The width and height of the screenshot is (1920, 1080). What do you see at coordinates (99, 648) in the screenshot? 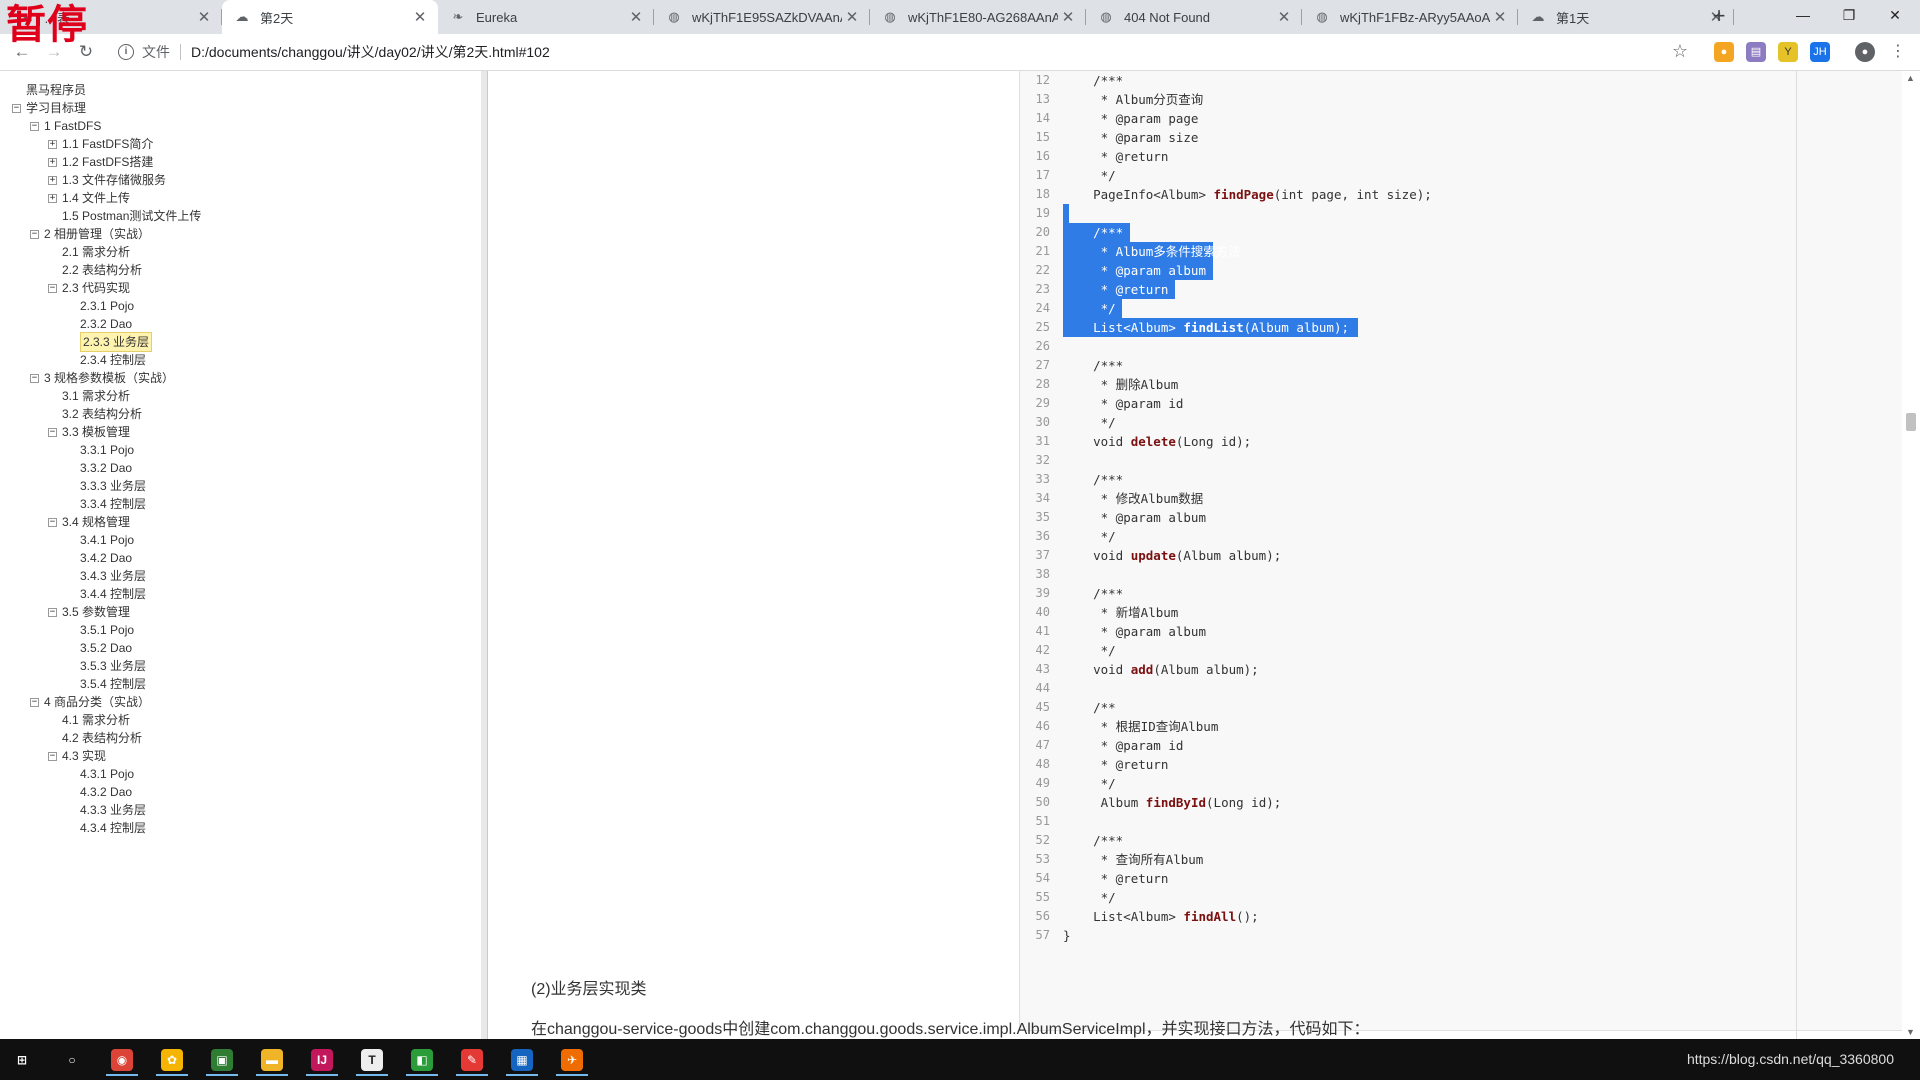
I see `toc-item: 3.5.2 Dao` at bounding box center [99, 648].